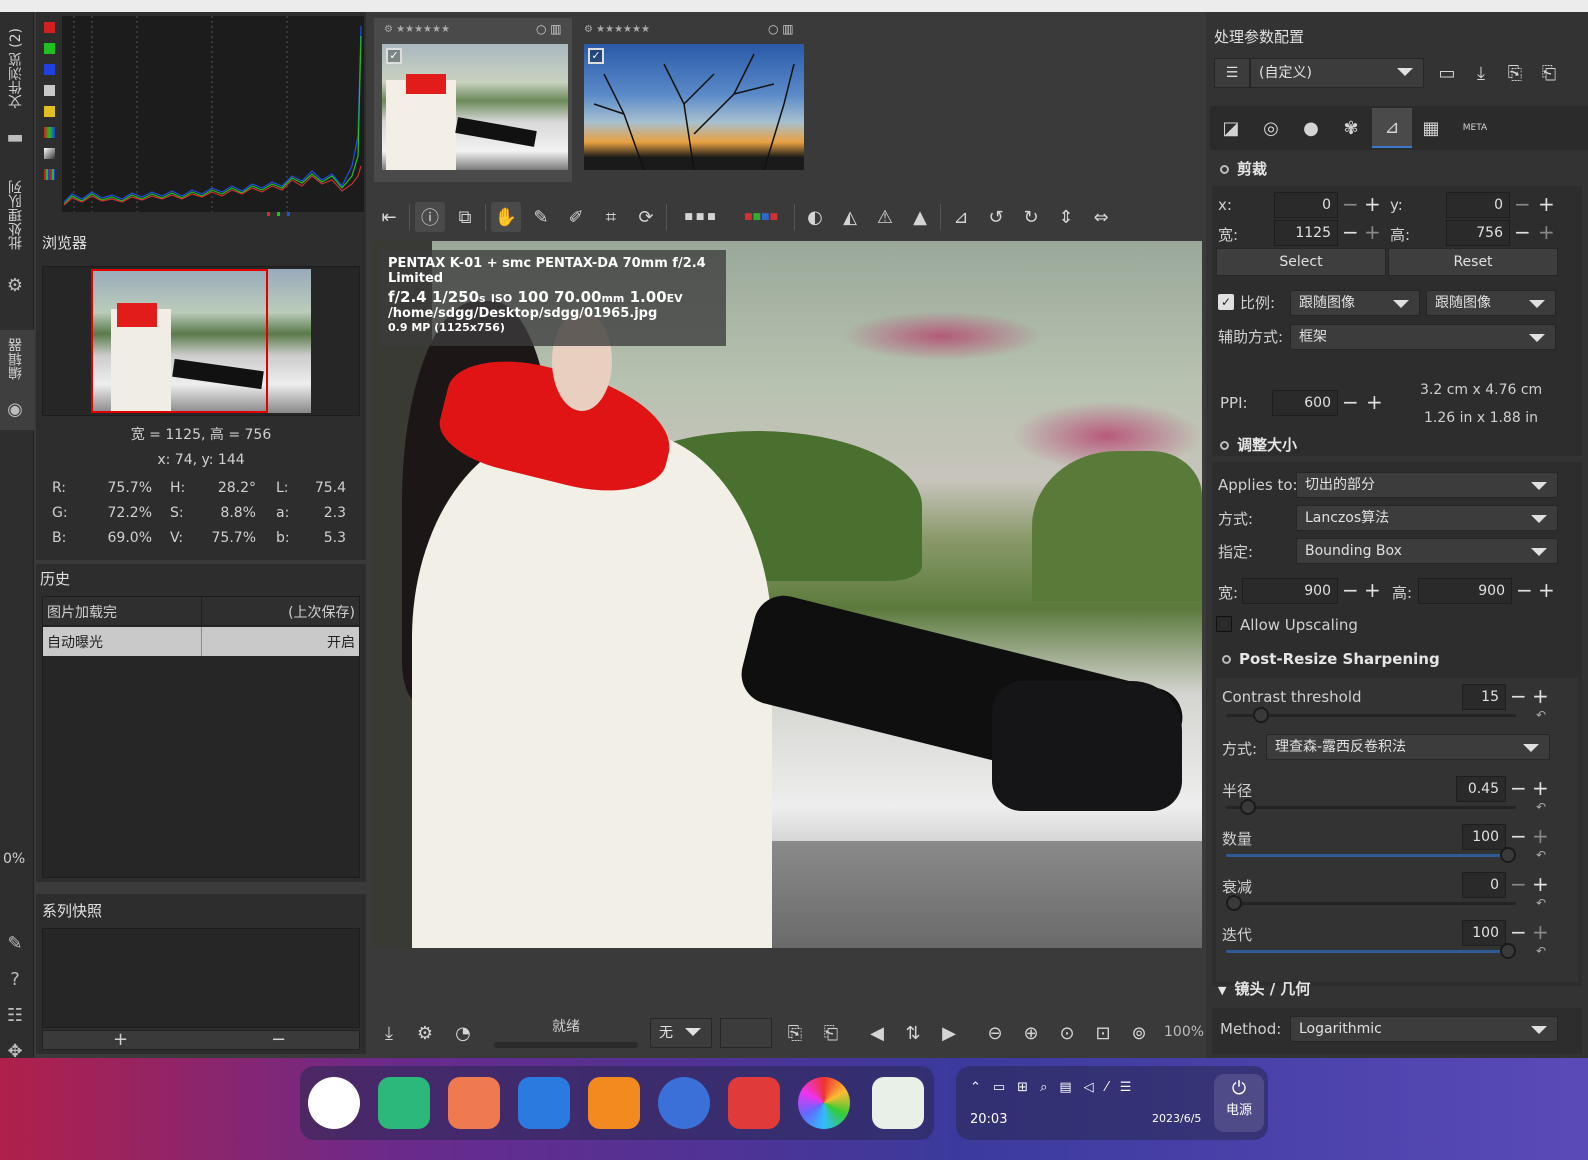 The width and height of the screenshot is (1588, 1160). What do you see at coordinates (15, 943) in the screenshot?
I see `export-icon: ✎` at bounding box center [15, 943].